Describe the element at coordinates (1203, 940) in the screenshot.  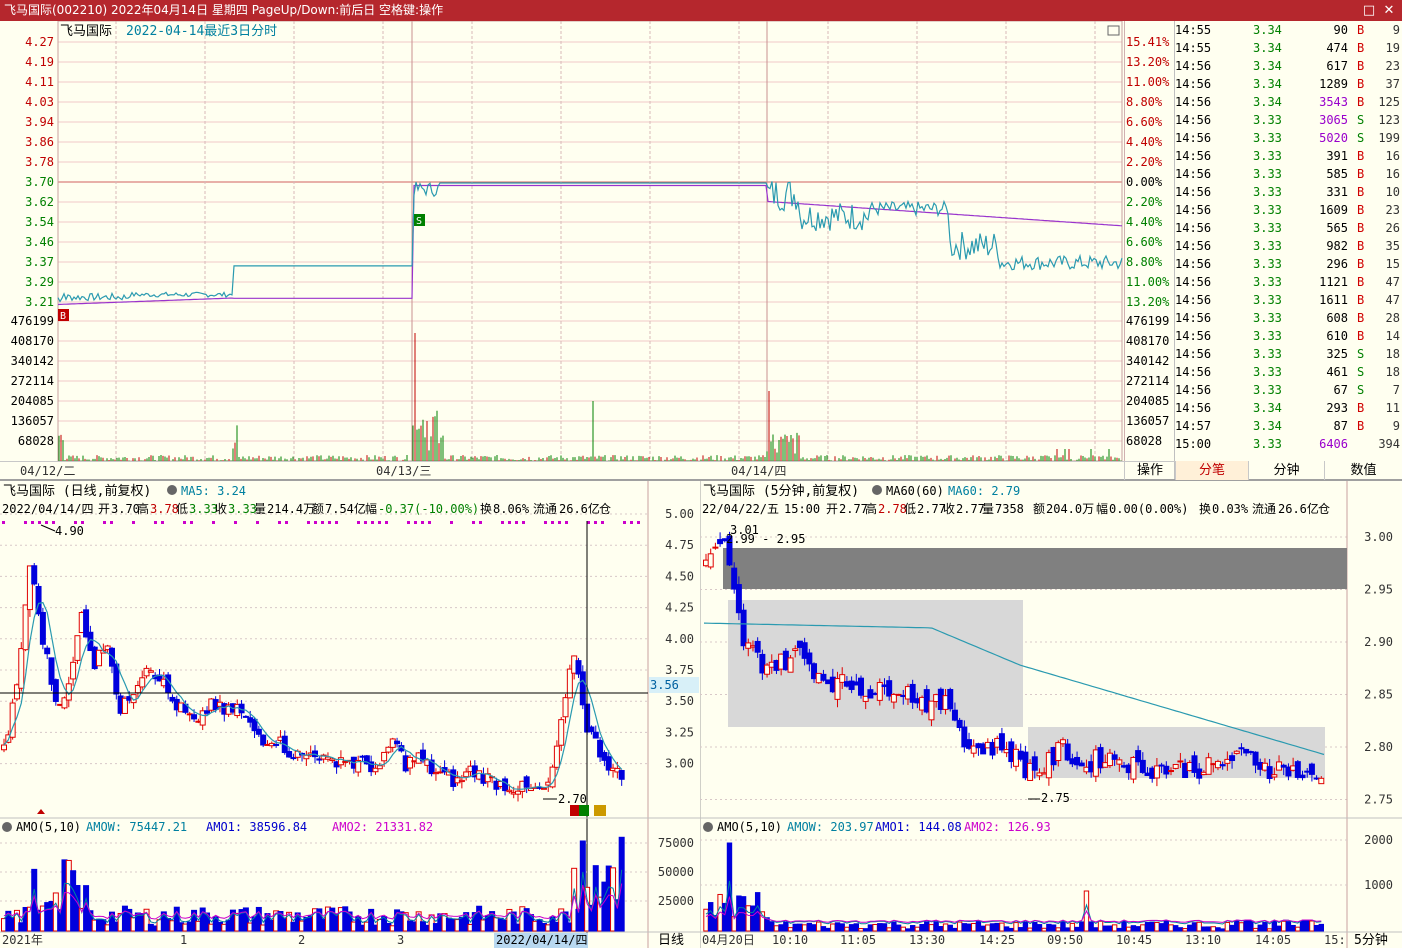
I see `x-label: 13:10` at that location.